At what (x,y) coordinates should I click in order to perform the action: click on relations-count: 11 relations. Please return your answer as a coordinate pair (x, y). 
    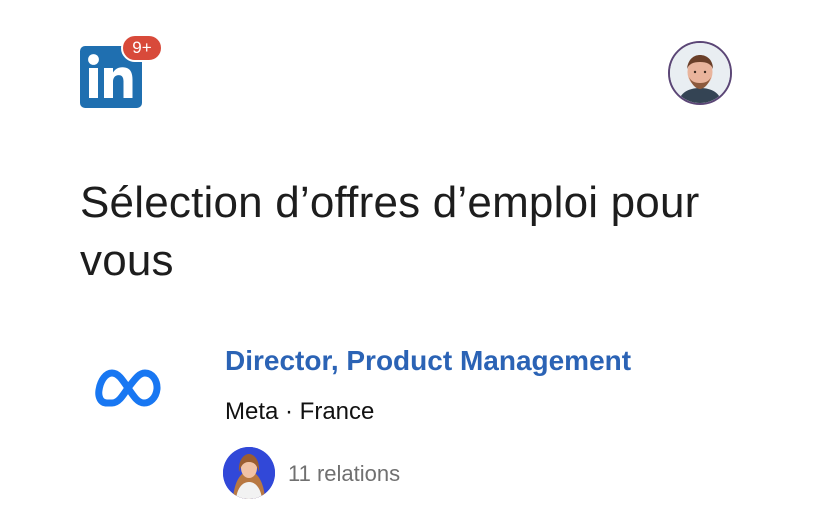
    Looking at the image, I should click on (344, 474).